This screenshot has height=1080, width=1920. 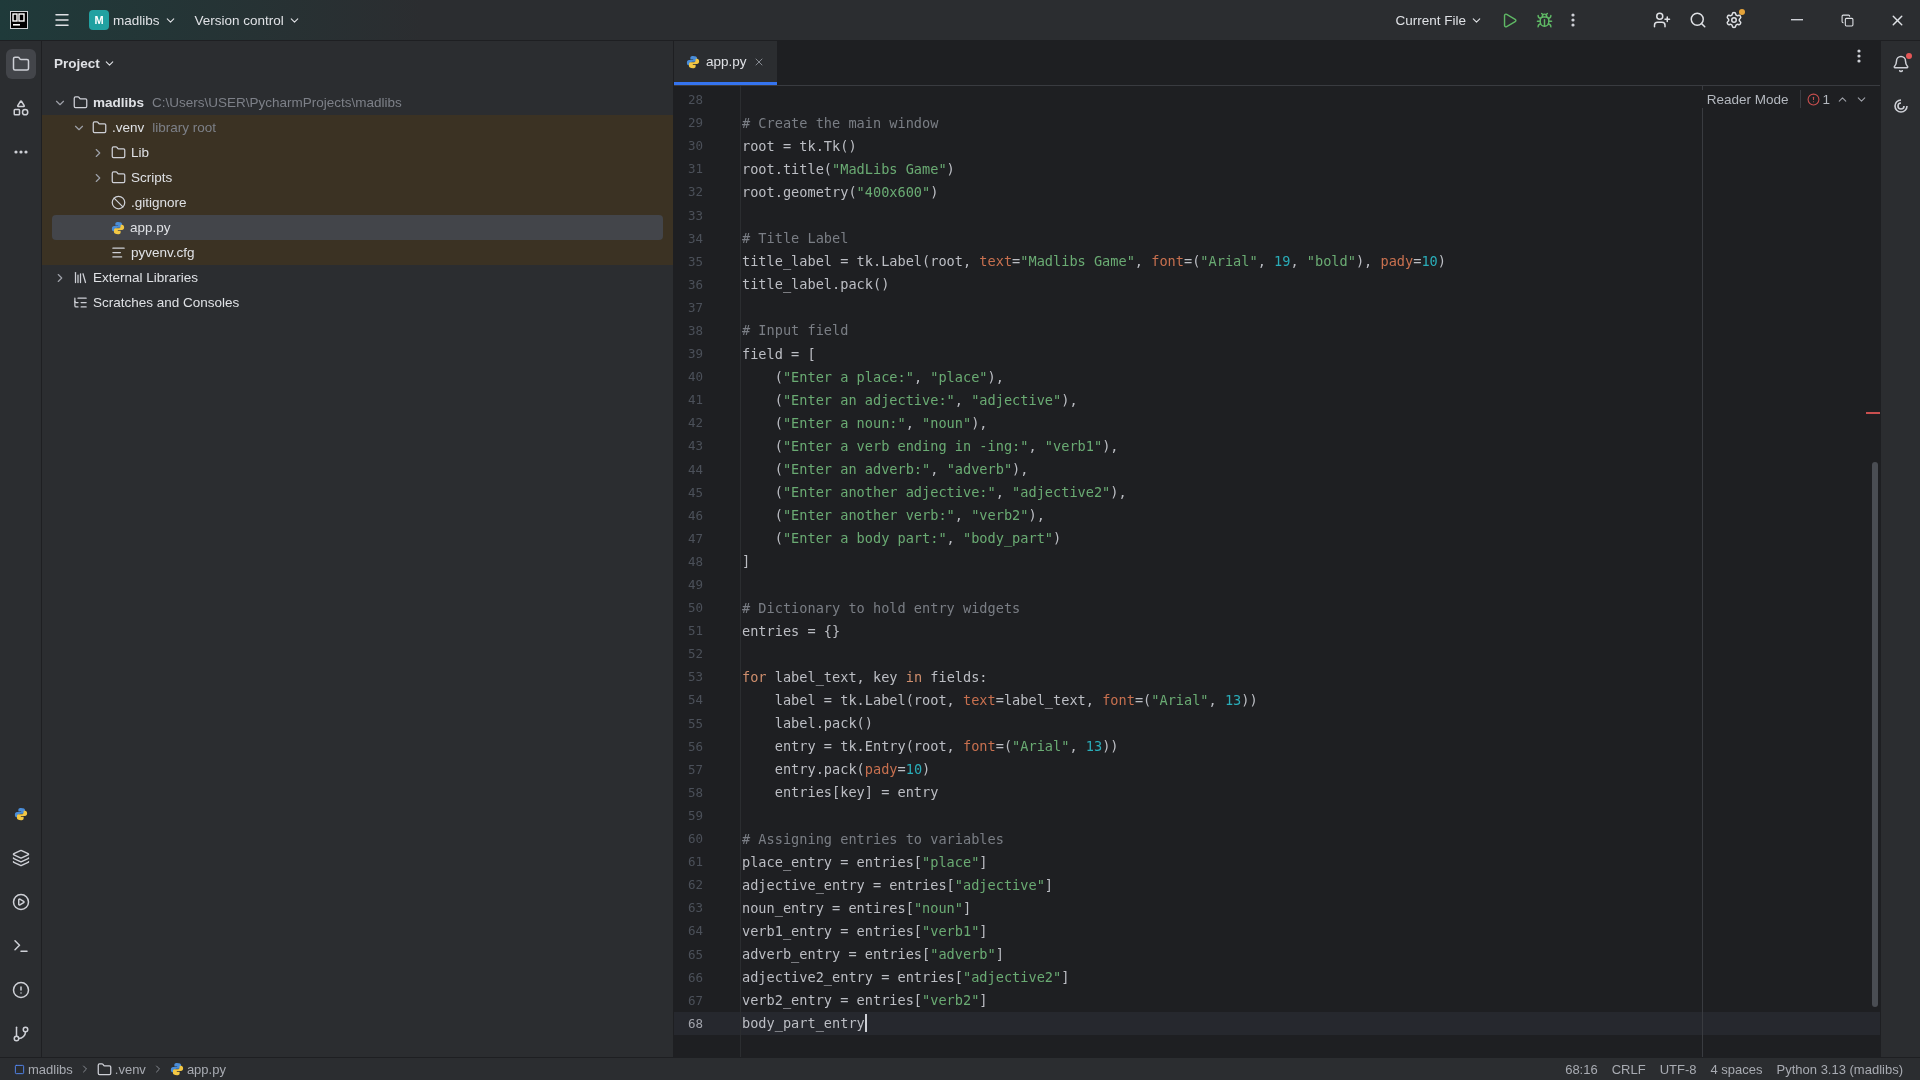 I want to click on more-horizontal-icon, so click(x=20, y=152).